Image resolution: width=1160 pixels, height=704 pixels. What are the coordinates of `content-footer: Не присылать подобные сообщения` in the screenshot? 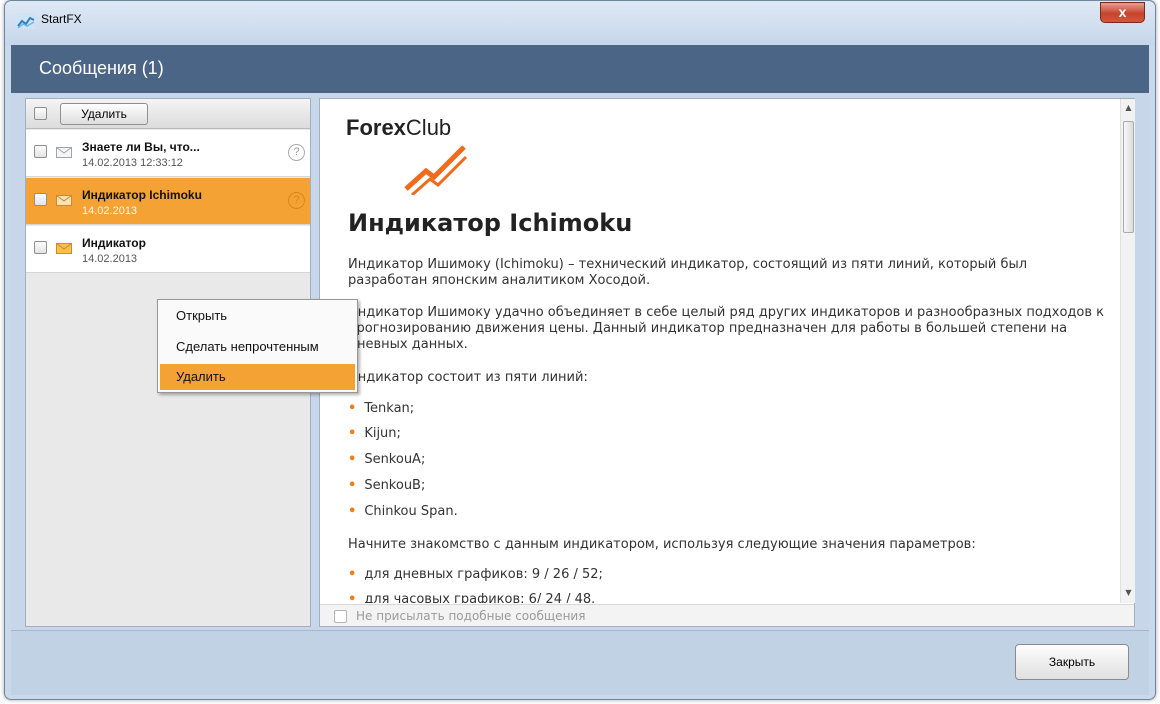 It's located at (727, 615).